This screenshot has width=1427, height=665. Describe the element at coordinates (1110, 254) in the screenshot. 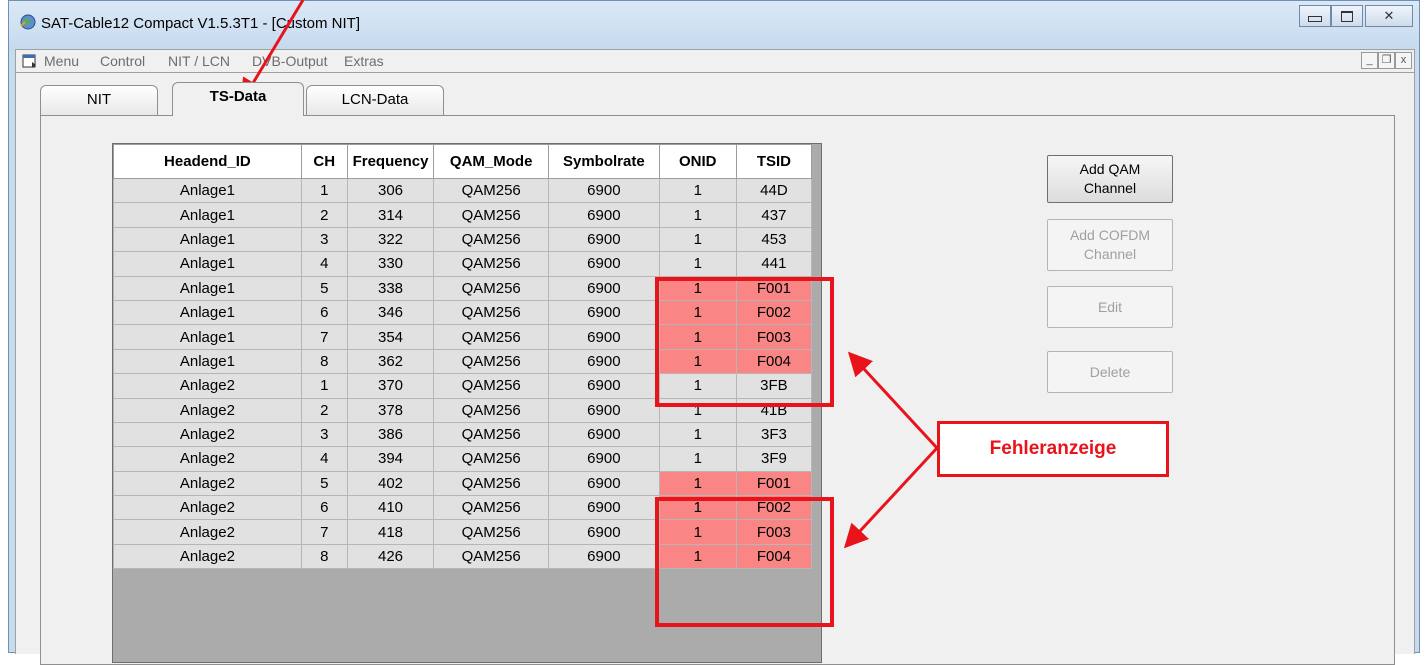

I see `add-cofdm-label-line2: Channel` at that location.